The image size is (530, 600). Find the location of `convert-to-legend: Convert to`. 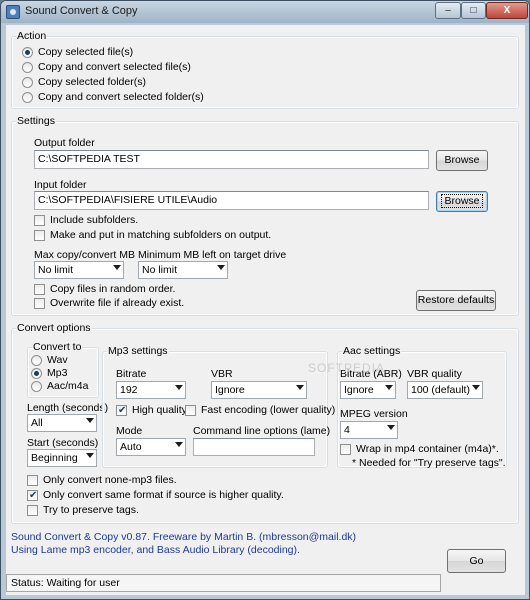

convert-to-legend: Convert to is located at coordinates (57, 347).